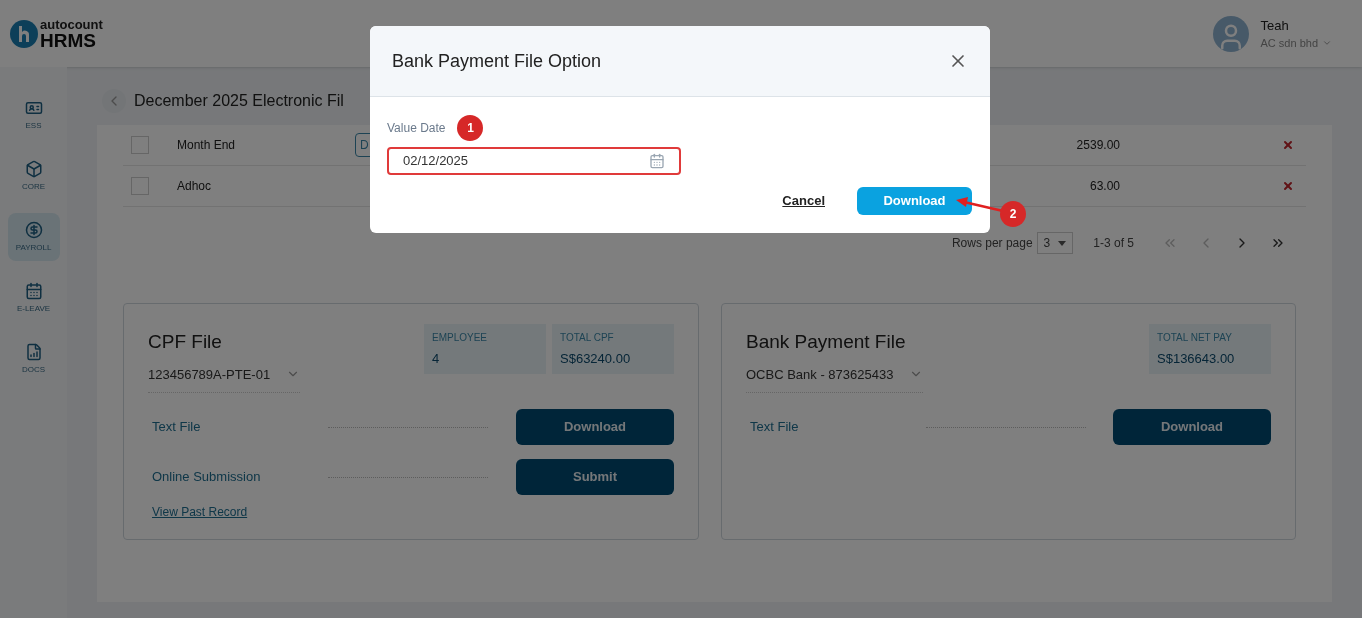 The image size is (1362, 618). What do you see at coordinates (534, 161) in the screenshot?
I see `date-field: 02/12/2025` at bounding box center [534, 161].